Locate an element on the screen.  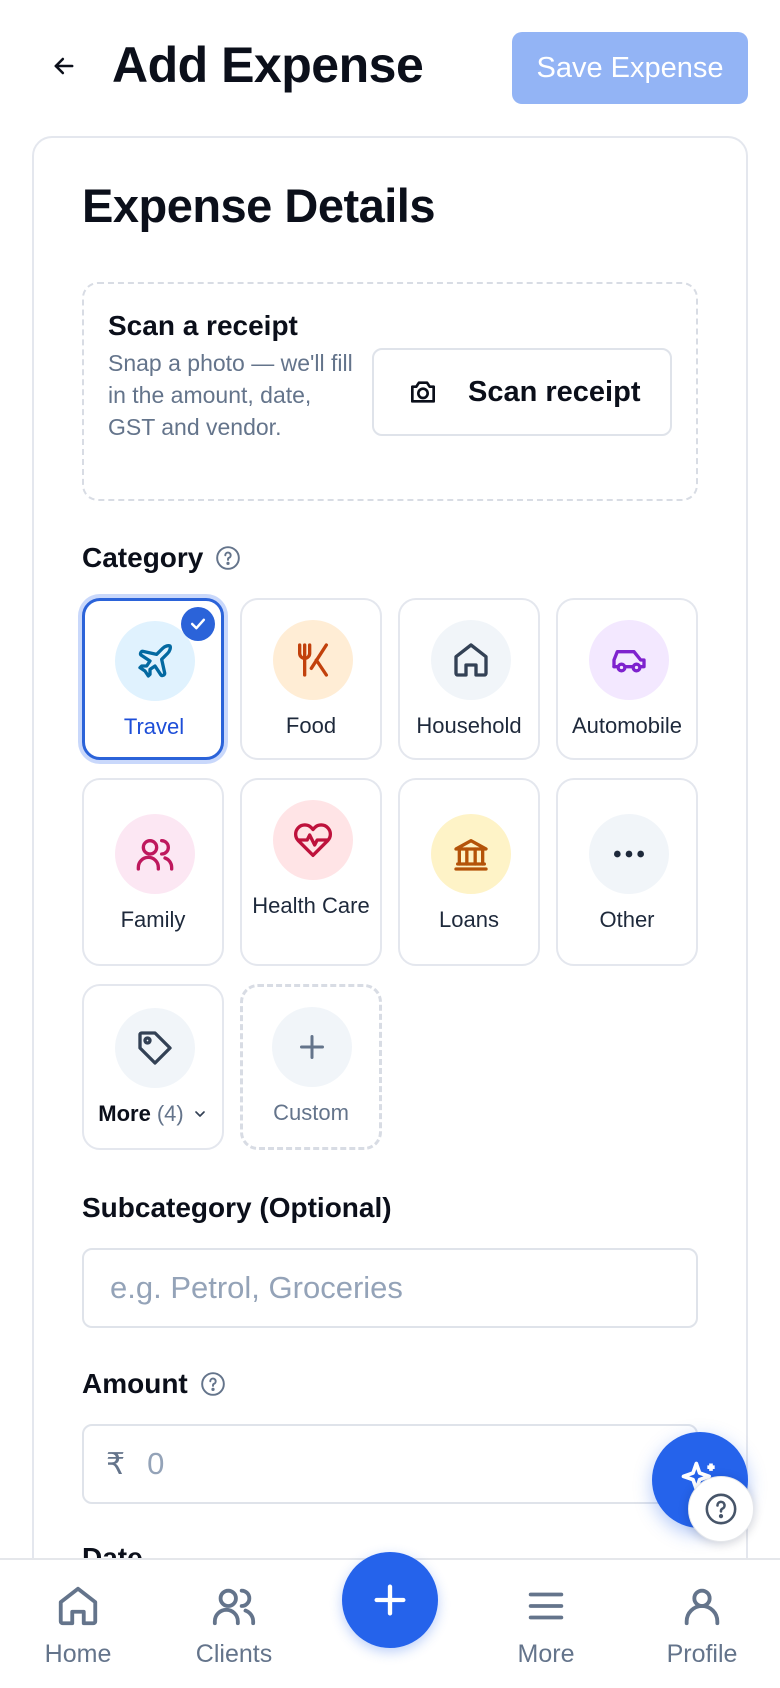
scan-receipt-button: Scan receipt is located at coordinates (522, 392).